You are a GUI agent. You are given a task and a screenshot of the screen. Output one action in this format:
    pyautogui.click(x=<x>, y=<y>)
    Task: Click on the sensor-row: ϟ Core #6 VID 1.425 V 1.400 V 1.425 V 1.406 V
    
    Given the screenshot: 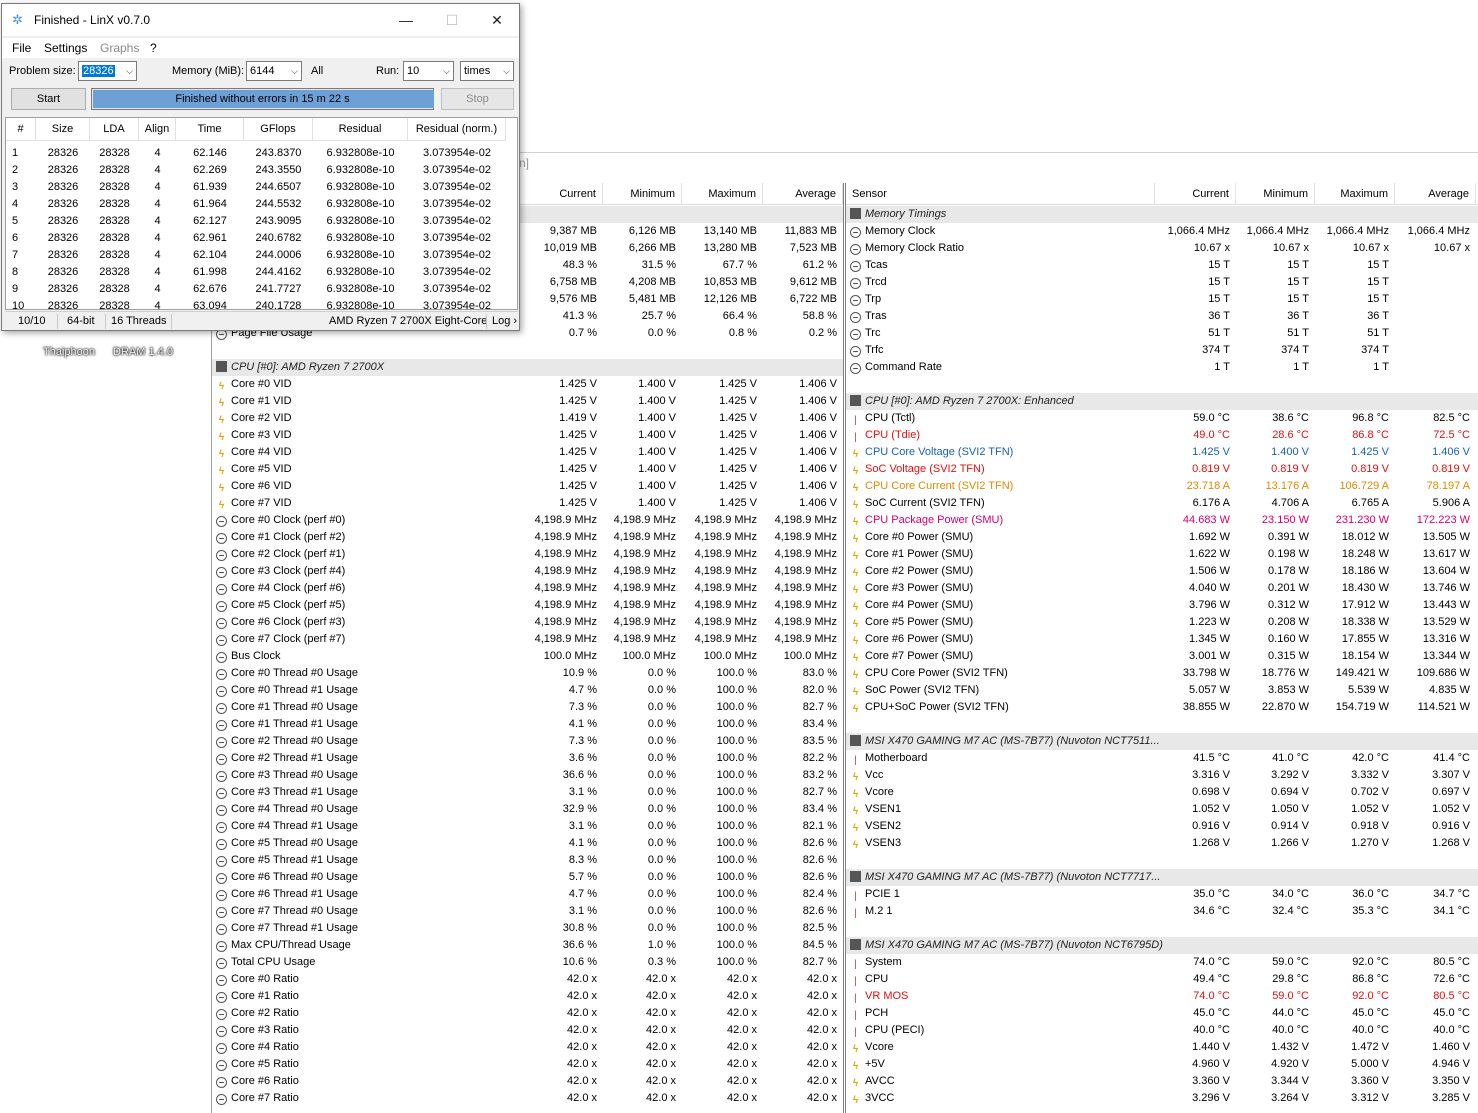 What is the action you would take?
    pyautogui.click(x=527, y=486)
    